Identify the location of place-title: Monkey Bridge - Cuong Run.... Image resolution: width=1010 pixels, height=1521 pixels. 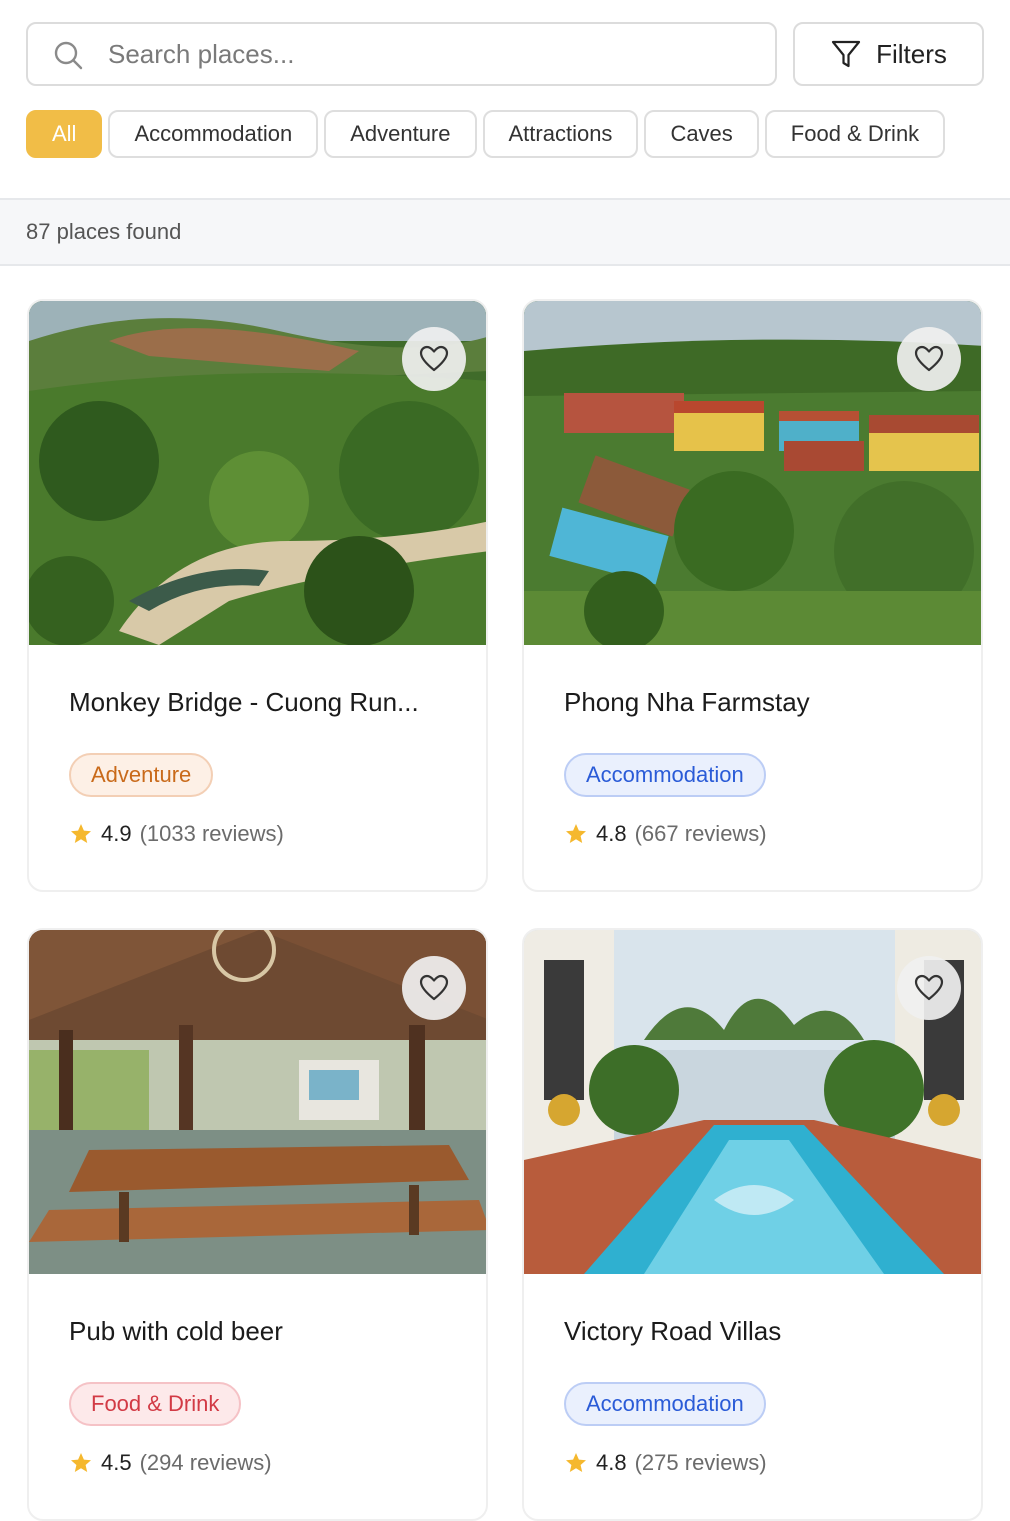
(259, 702).